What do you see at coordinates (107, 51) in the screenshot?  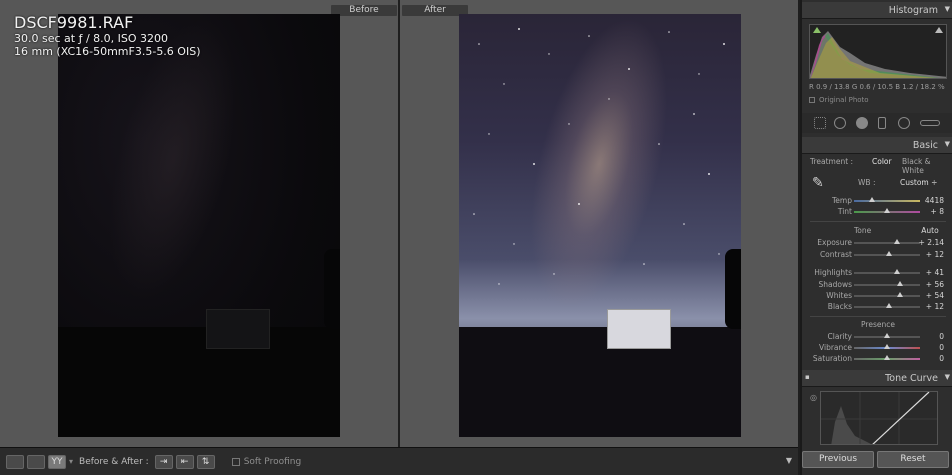 I see `overlay-lens: 16 mm (XC16-50mmF3.5-5.6 OIS)` at bounding box center [107, 51].